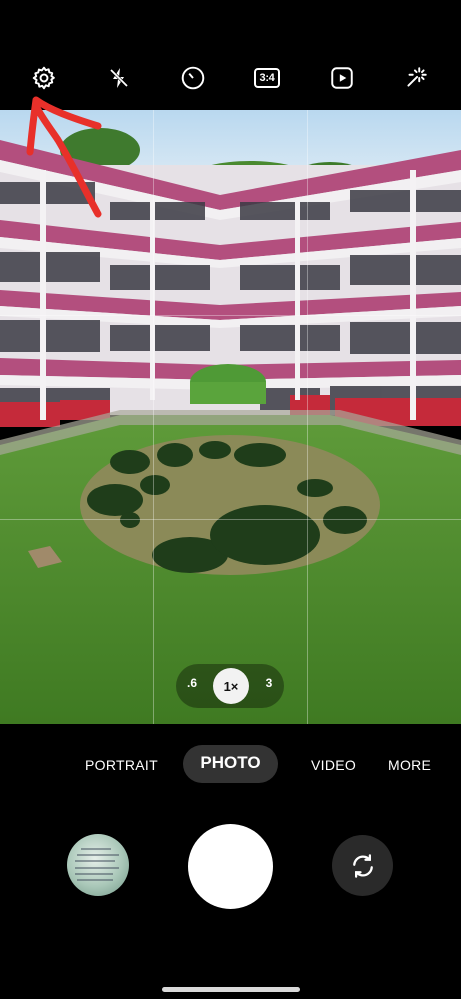 The width and height of the screenshot is (461, 999). What do you see at coordinates (409, 765) in the screenshot?
I see `mode-more: MORE` at bounding box center [409, 765].